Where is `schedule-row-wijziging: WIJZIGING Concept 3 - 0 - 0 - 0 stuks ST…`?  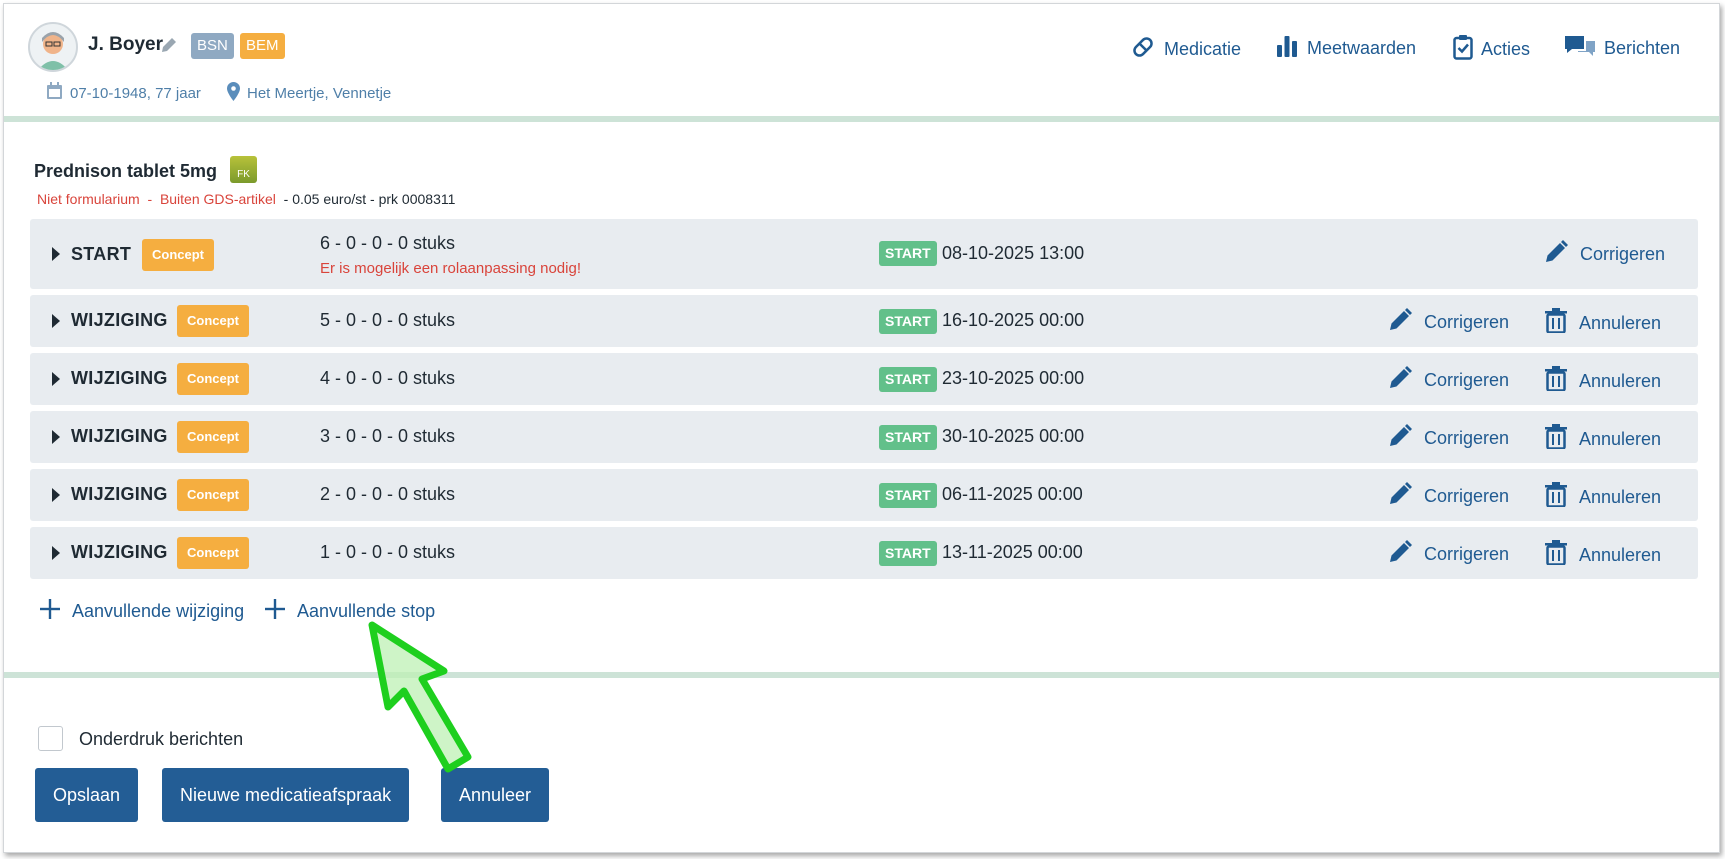 schedule-row-wijziging: WIJZIGING Concept 3 - 0 - 0 - 0 stuks ST… is located at coordinates (864, 437).